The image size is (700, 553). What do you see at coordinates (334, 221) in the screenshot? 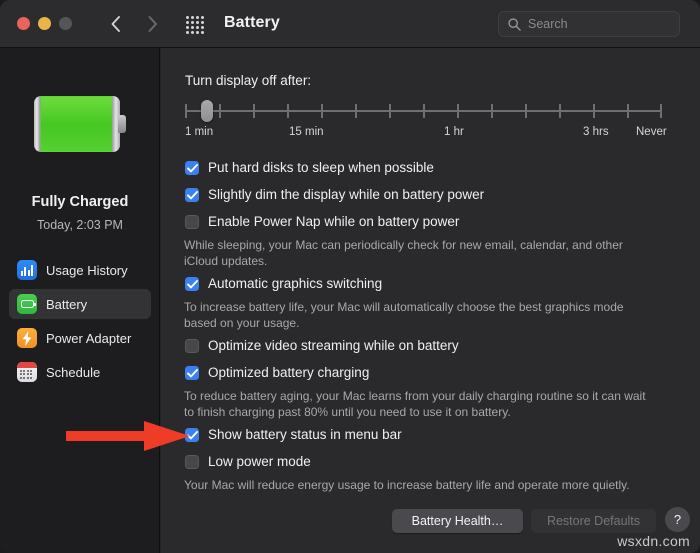
I see `checkbox-label: Enable Power Nap while on battery power` at bounding box center [334, 221].